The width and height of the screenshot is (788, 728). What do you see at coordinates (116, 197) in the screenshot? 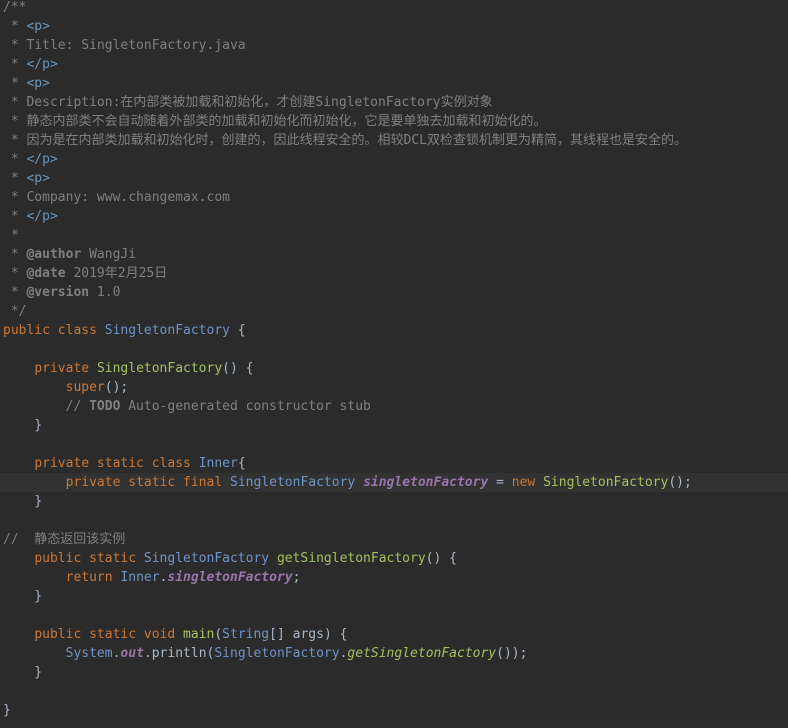
I see `code-token: * Company: www.changemax.com` at bounding box center [116, 197].